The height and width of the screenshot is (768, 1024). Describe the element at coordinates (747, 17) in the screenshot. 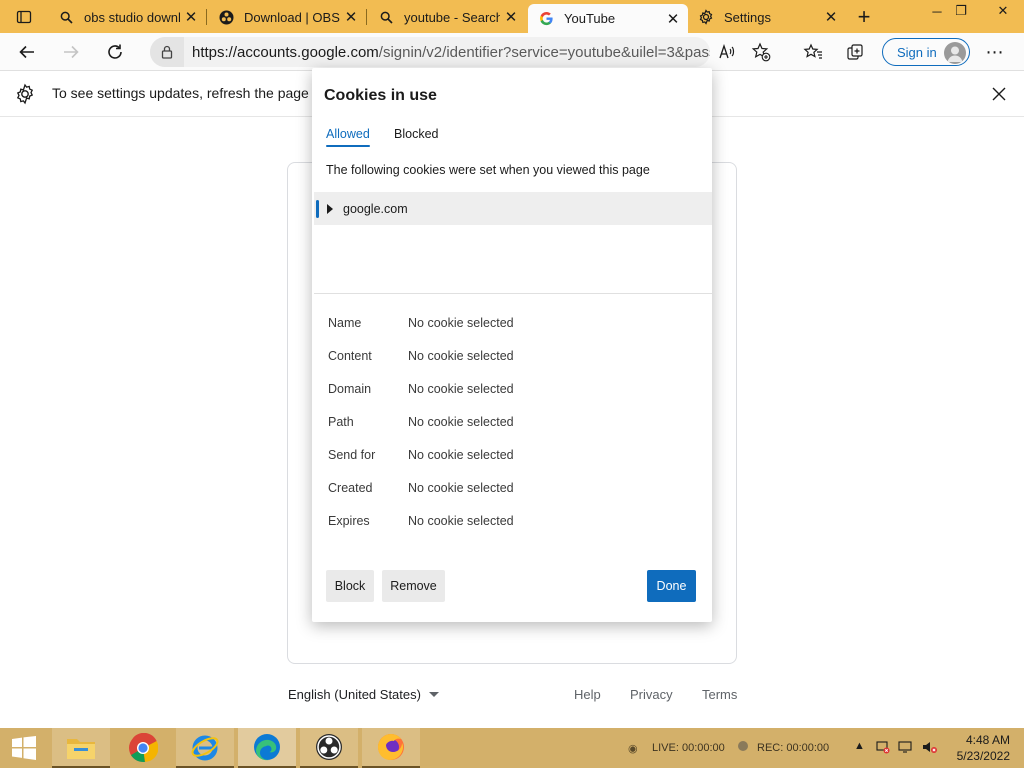

I see `tab-title: Settings` at that location.